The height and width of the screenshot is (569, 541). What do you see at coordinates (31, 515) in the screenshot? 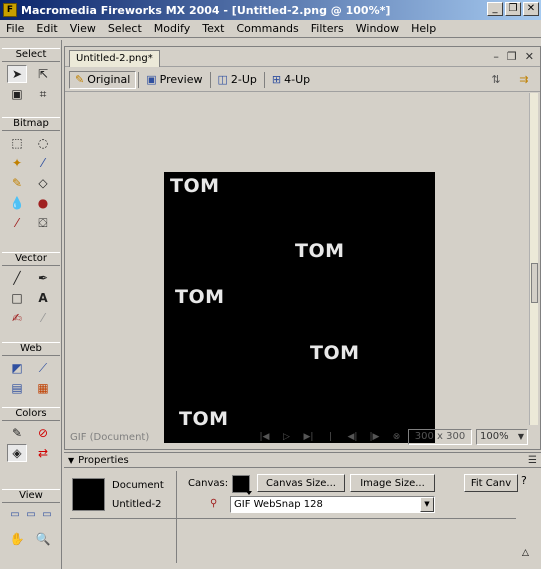
I see `full-screen-menus-mode-icon: ▭` at bounding box center [31, 515].